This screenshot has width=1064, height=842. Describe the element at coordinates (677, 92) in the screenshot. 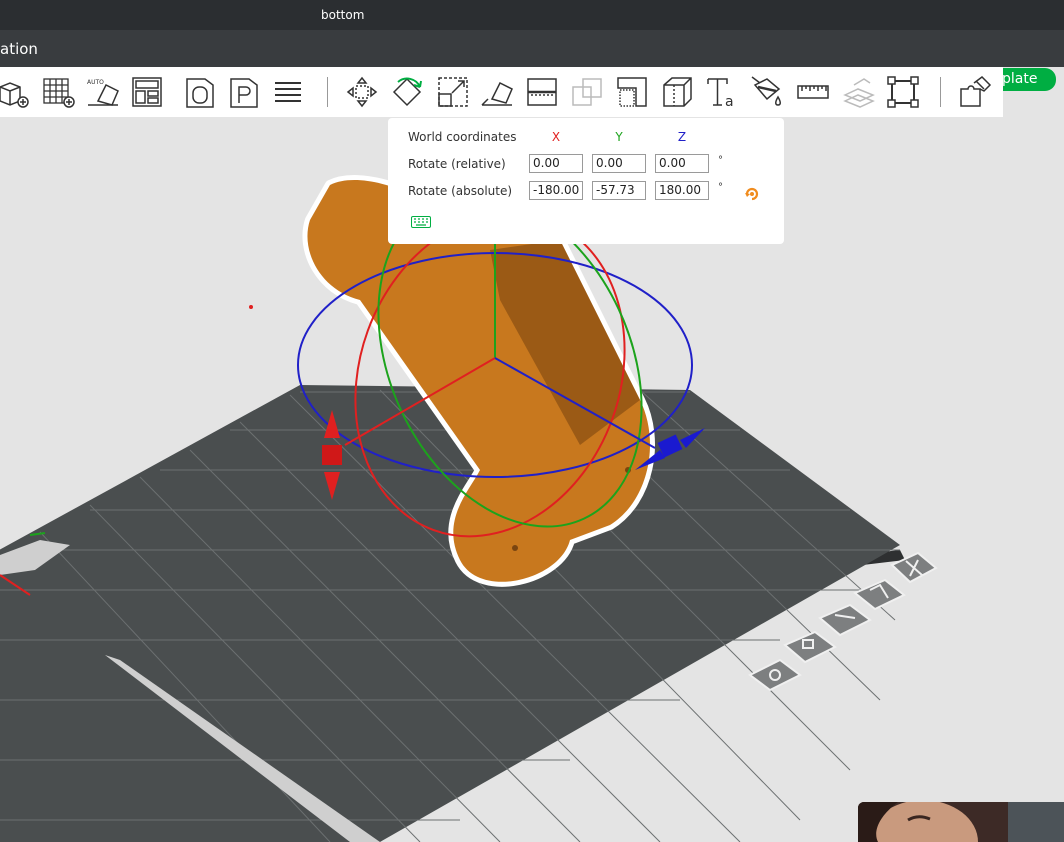

I see `seam-paint-icon` at that location.